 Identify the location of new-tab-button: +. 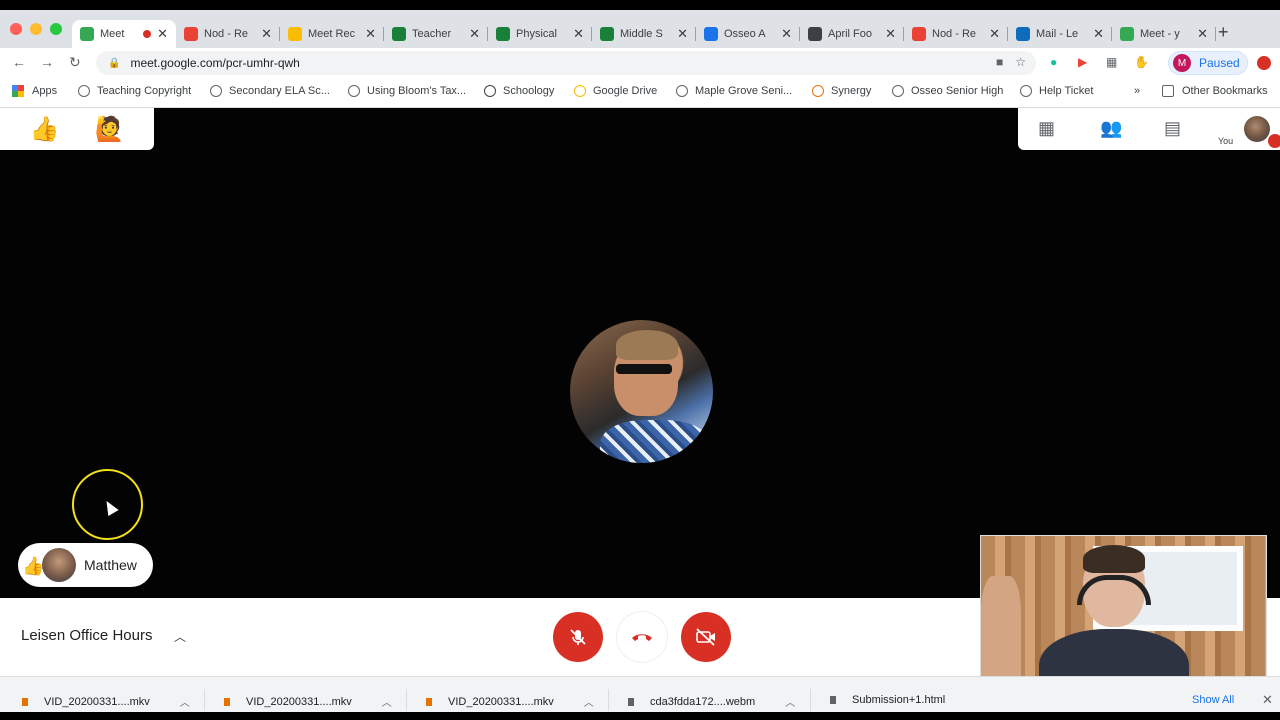
(1223, 32).